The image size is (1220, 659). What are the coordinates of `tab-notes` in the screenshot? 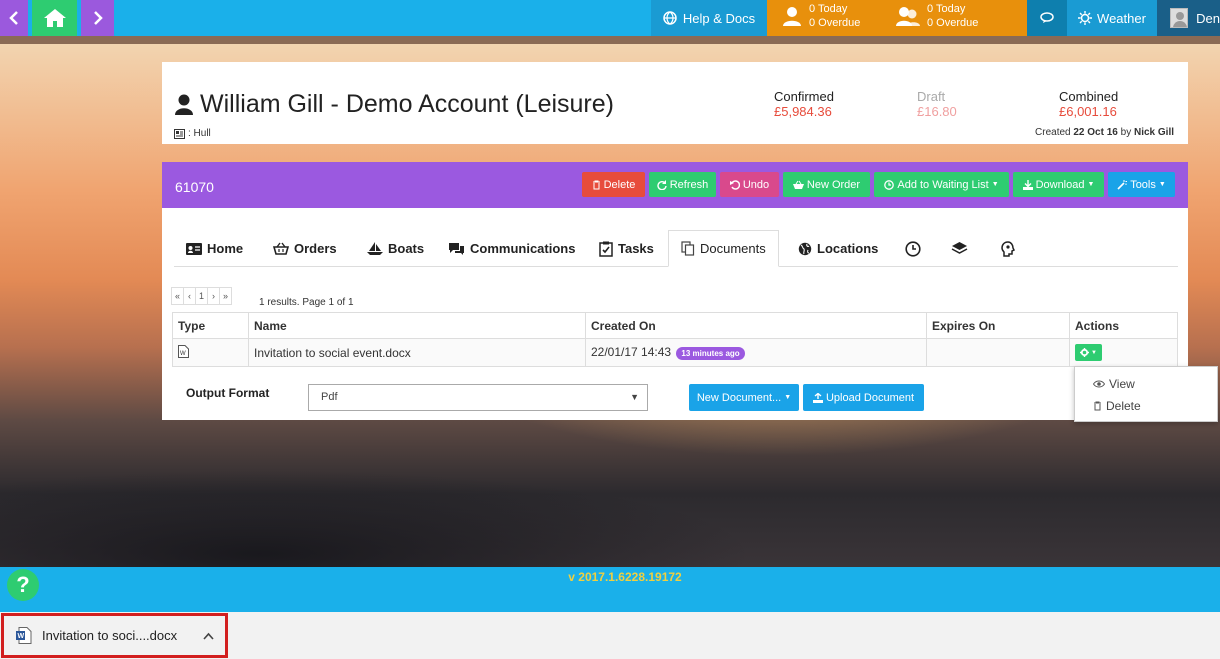 It's located at (1008, 248).